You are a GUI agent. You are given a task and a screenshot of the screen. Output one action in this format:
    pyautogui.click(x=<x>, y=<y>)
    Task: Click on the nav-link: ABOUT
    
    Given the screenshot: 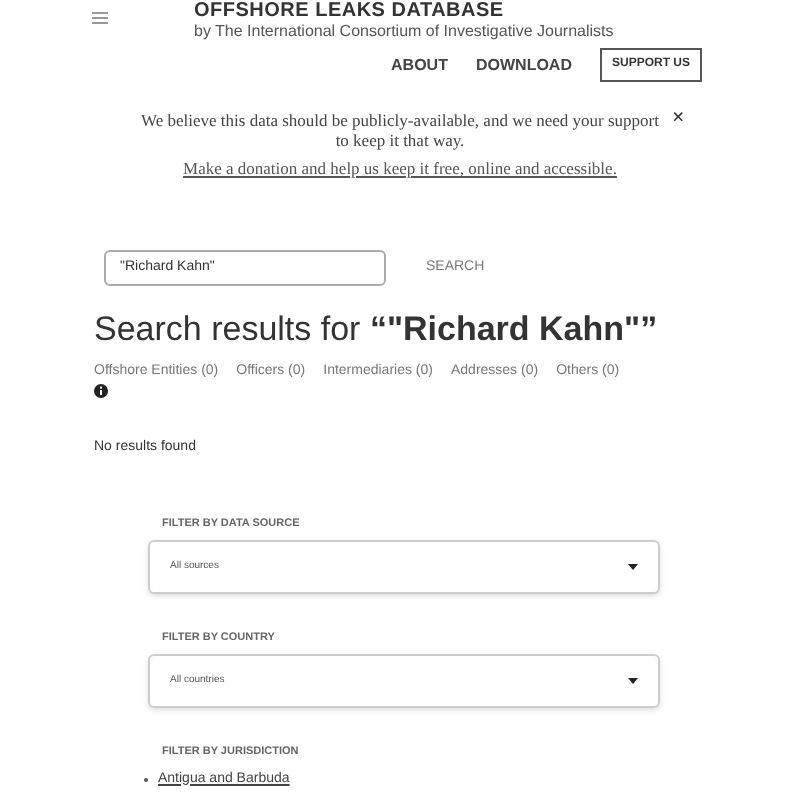 What is the action you would take?
    pyautogui.click(x=419, y=65)
    